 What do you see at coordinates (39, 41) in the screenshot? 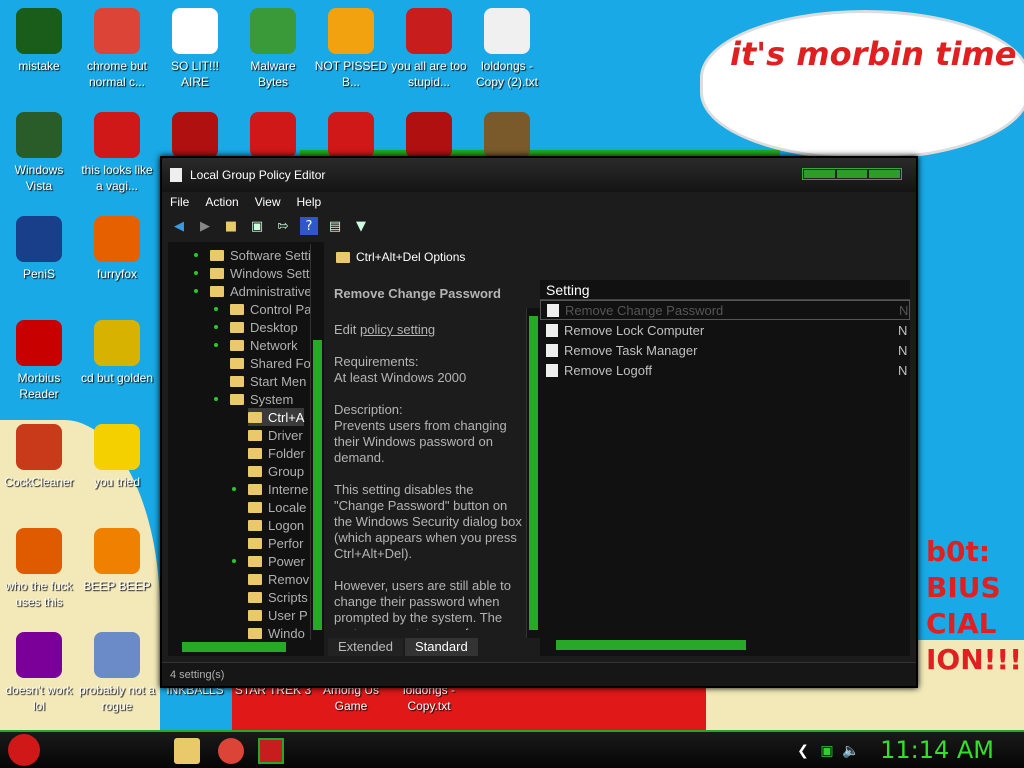
I see `desktop-icon: mistake` at bounding box center [39, 41].